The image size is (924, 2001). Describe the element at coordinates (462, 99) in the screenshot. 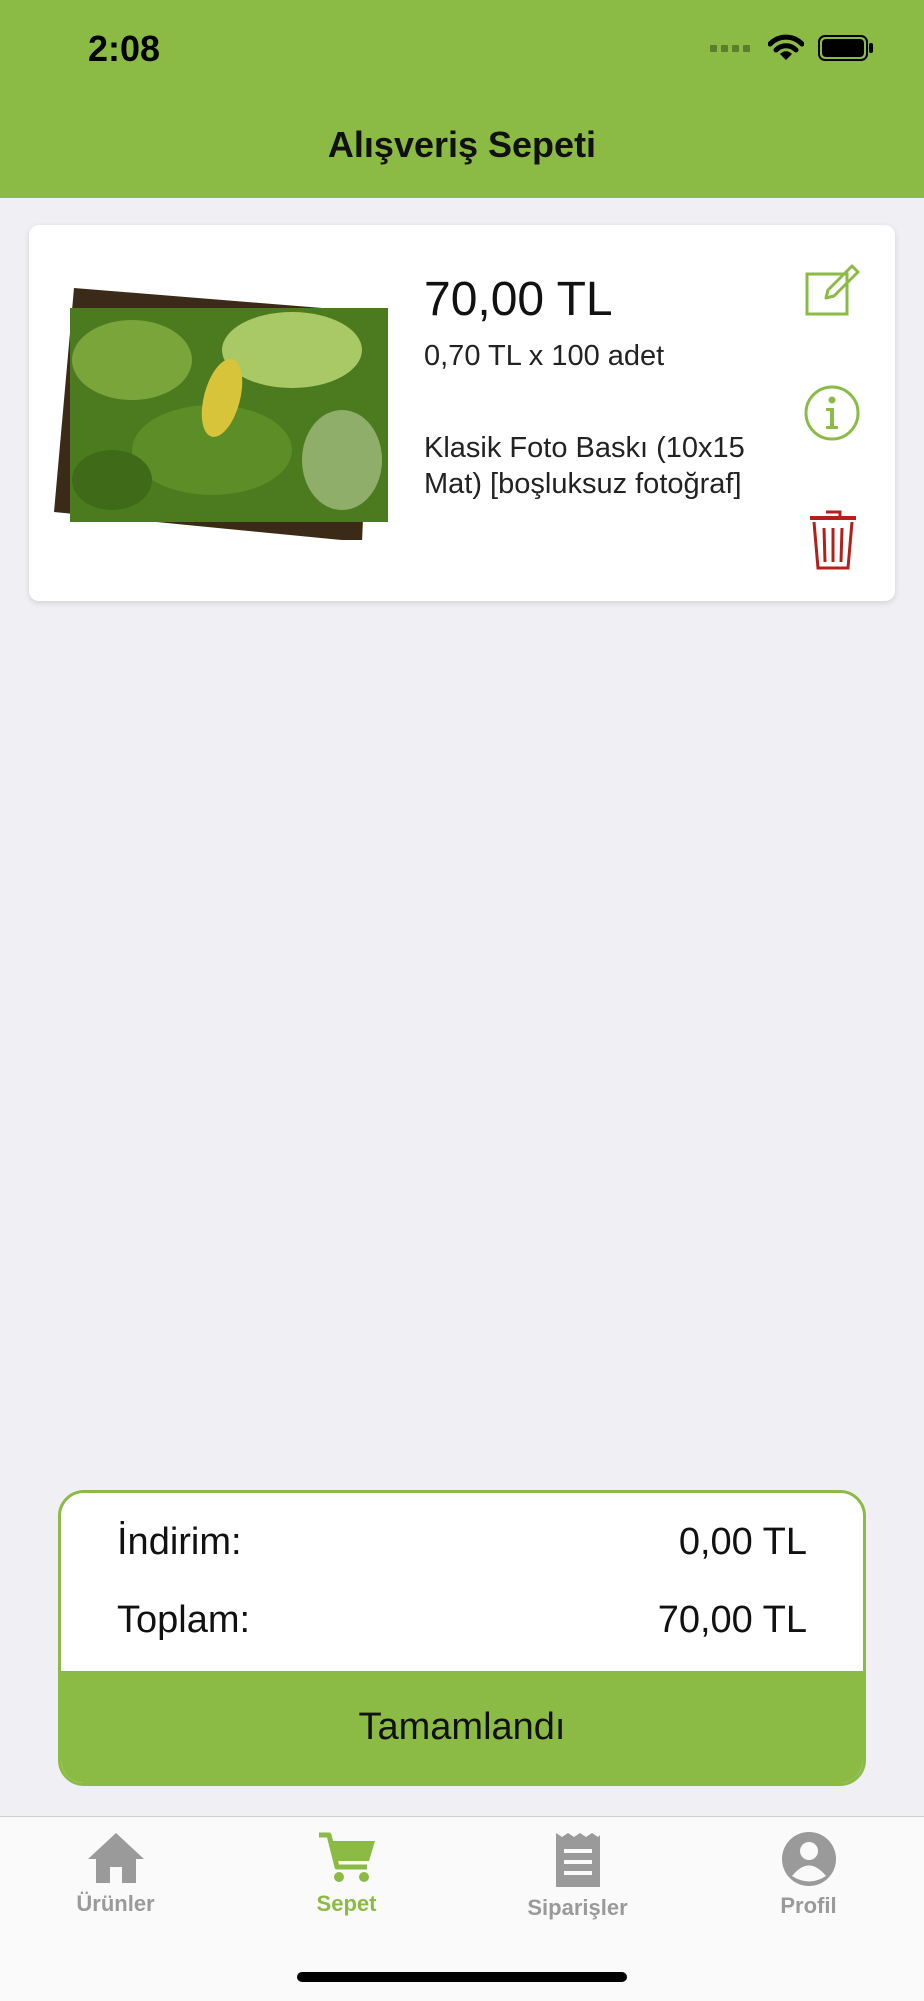

I see `nav-header: 2:08 Alışveriş Sepeti` at that location.